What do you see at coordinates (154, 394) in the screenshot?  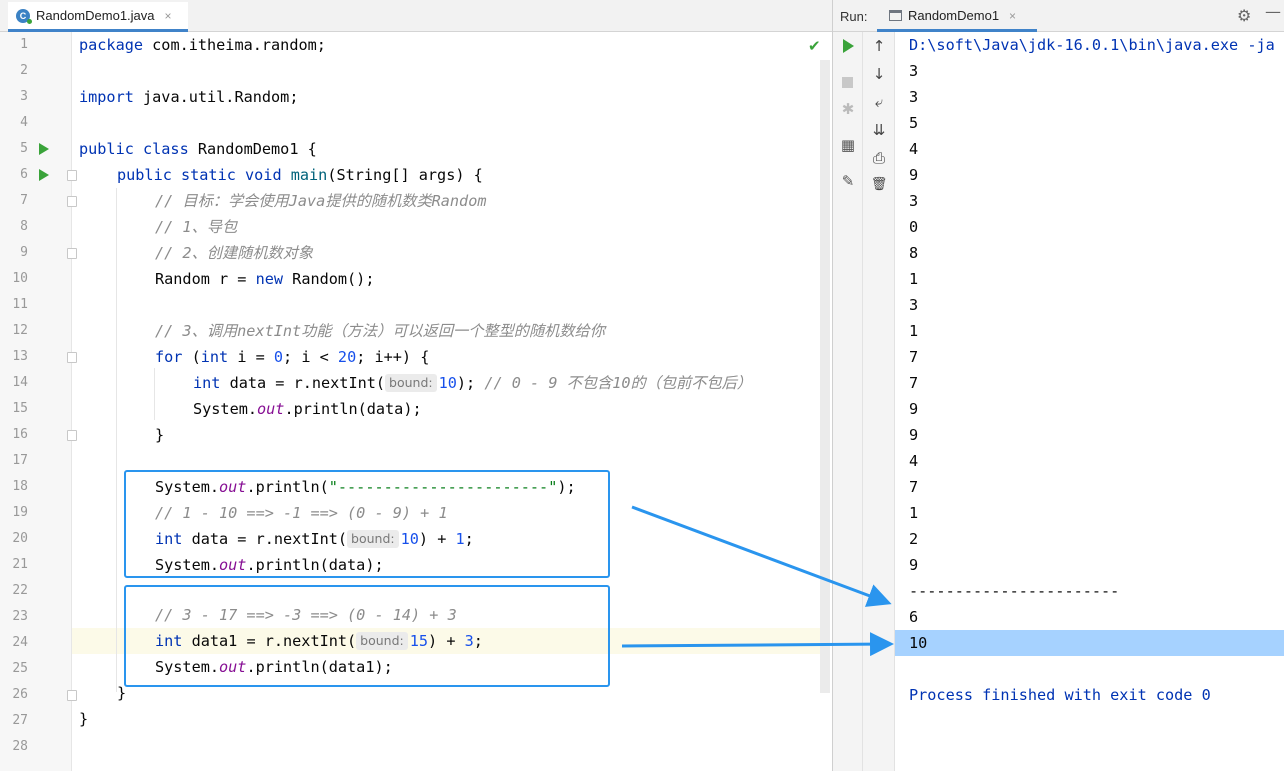 I see `indent-guide` at bounding box center [154, 394].